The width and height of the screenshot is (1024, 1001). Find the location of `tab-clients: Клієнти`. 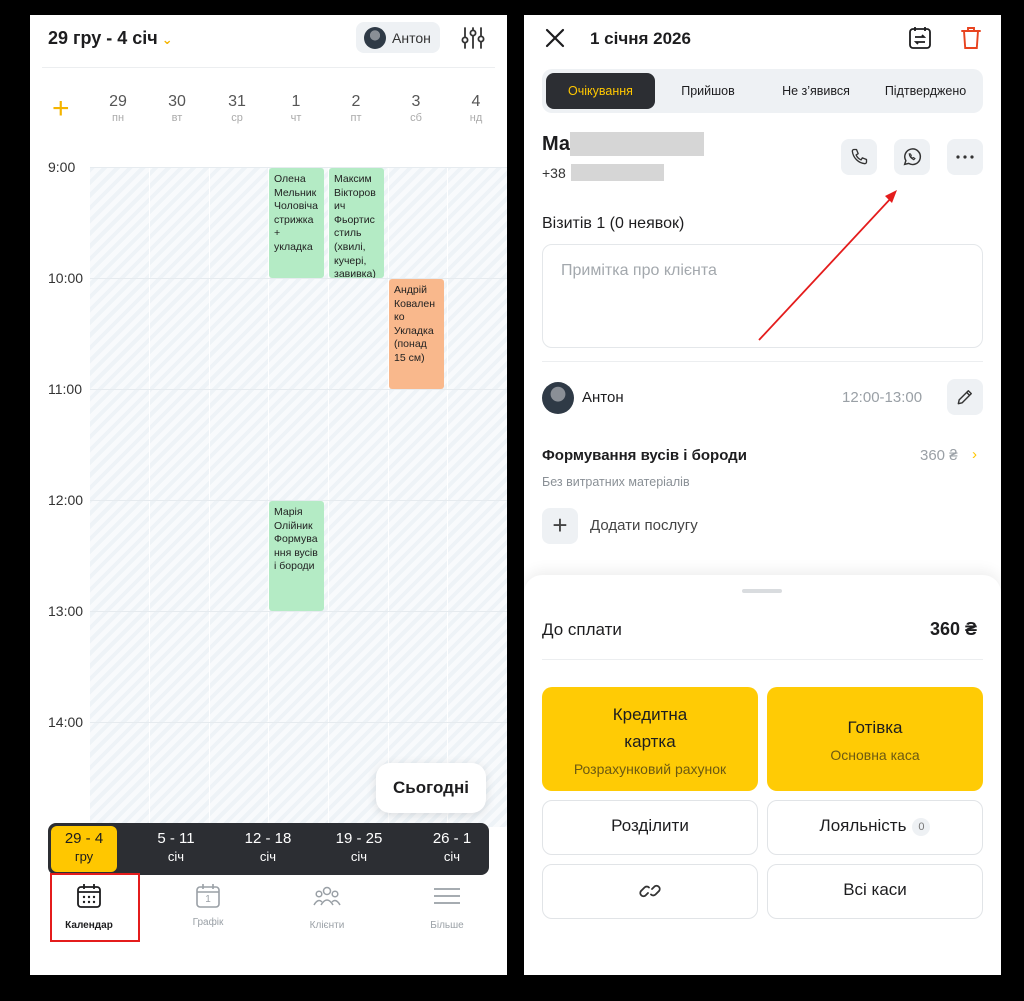

tab-clients: Клієнти is located at coordinates (327, 906).